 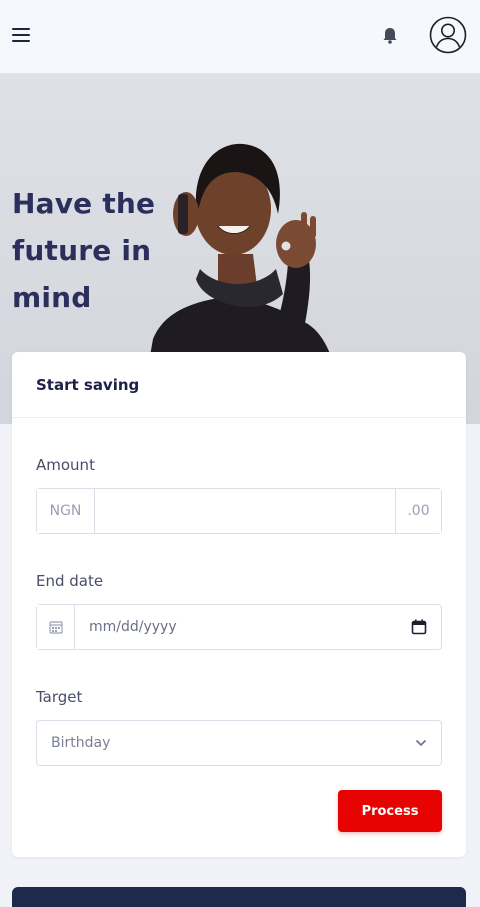 I want to click on end-date-field: mm/dd/yyyy, so click(x=239, y=627).